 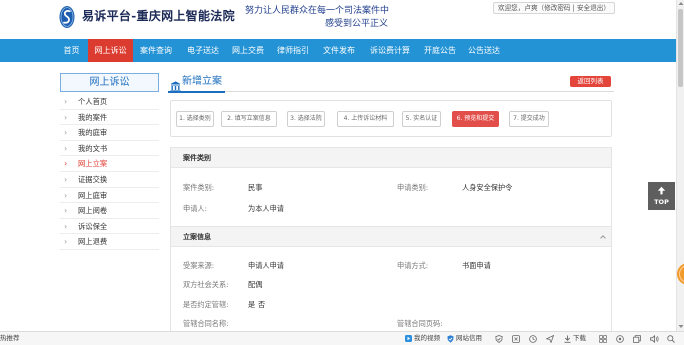 I want to click on slogan-line-1: 努力让人民群众在每一个司法案件中, so click(x=317, y=11).